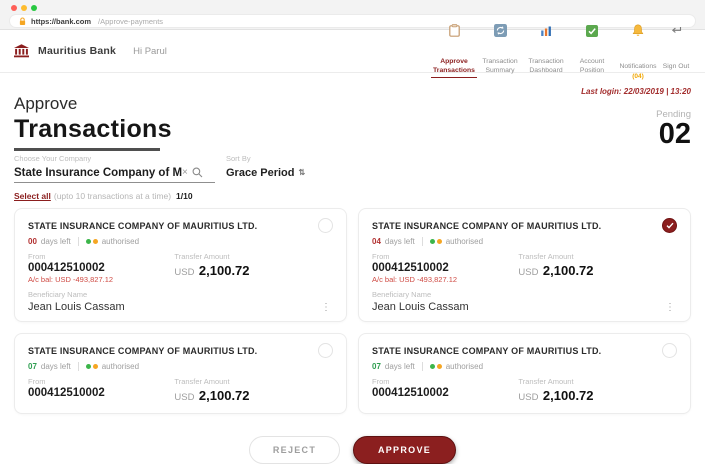 The height and width of the screenshot is (464, 705). What do you see at coordinates (500, 66) in the screenshot?
I see `nav-label: Transaction Summary` at bounding box center [500, 66].